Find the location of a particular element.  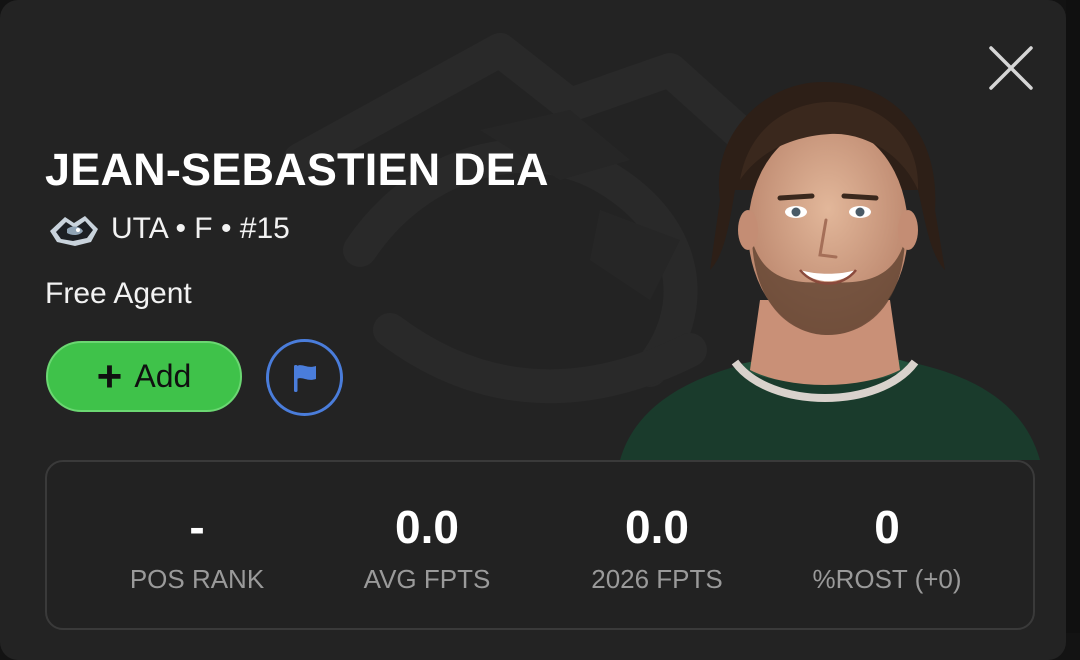

stat-label: %ROST (+0) is located at coordinates (887, 579).